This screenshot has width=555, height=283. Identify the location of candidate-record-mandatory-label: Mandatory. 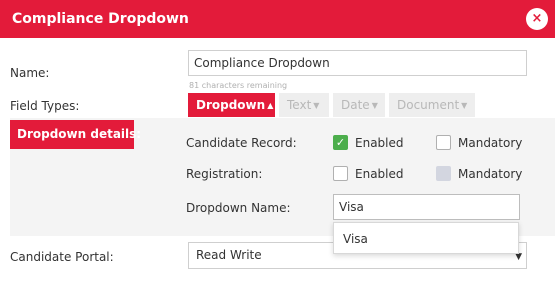
(490, 143).